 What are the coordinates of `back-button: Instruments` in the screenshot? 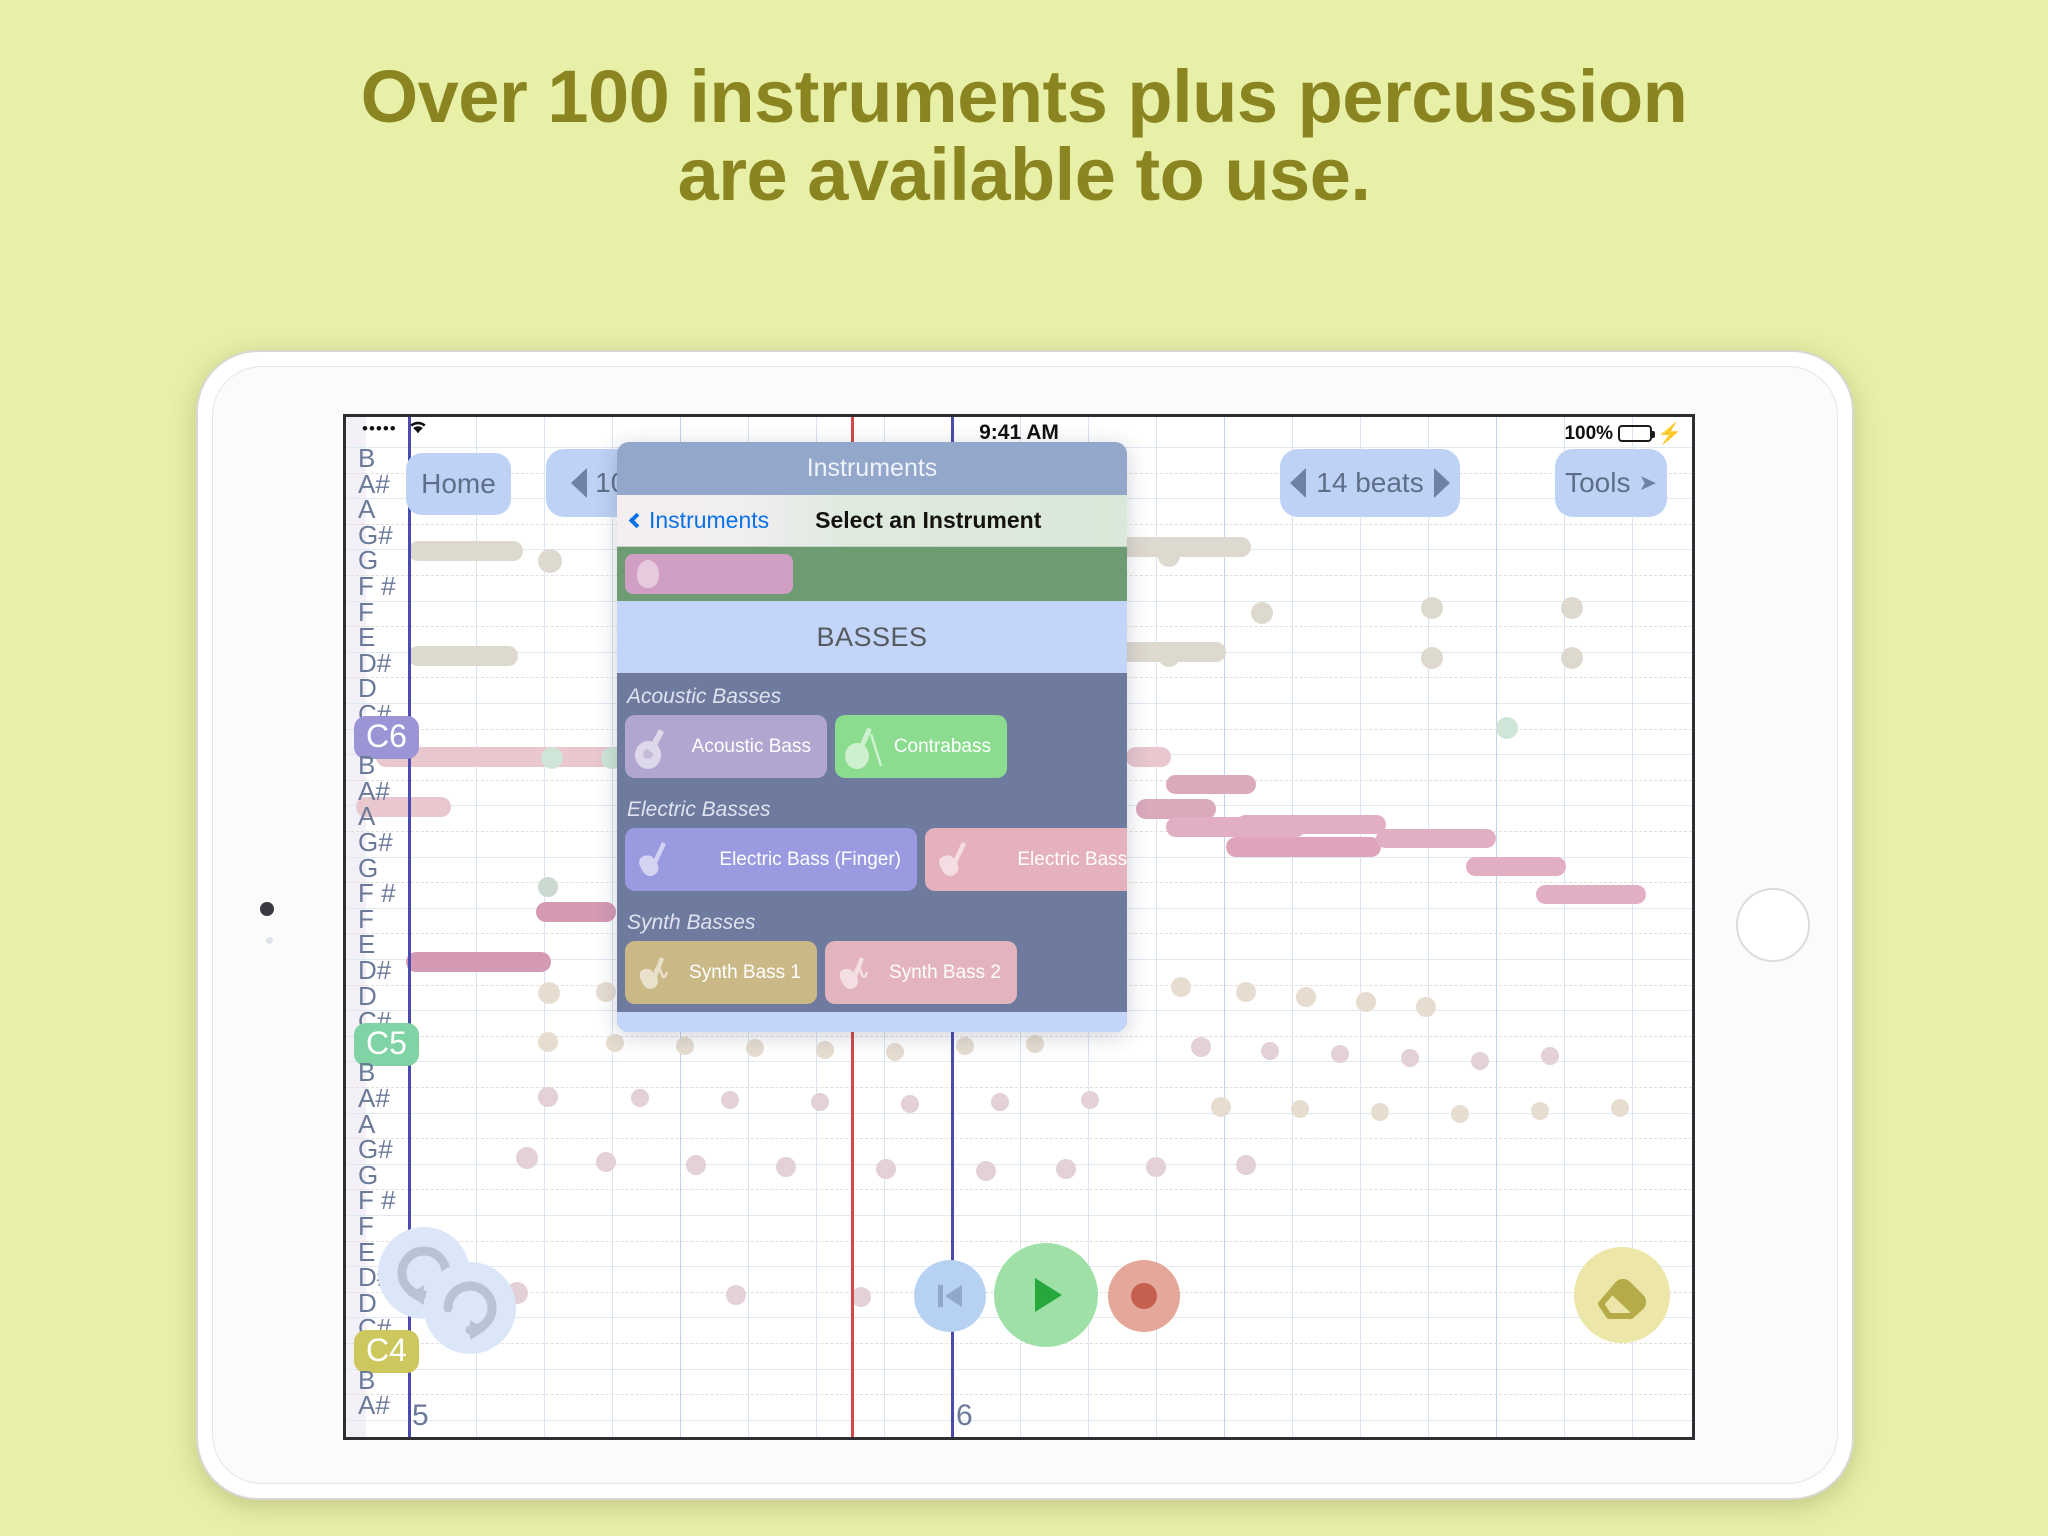 It's located at (698, 520).